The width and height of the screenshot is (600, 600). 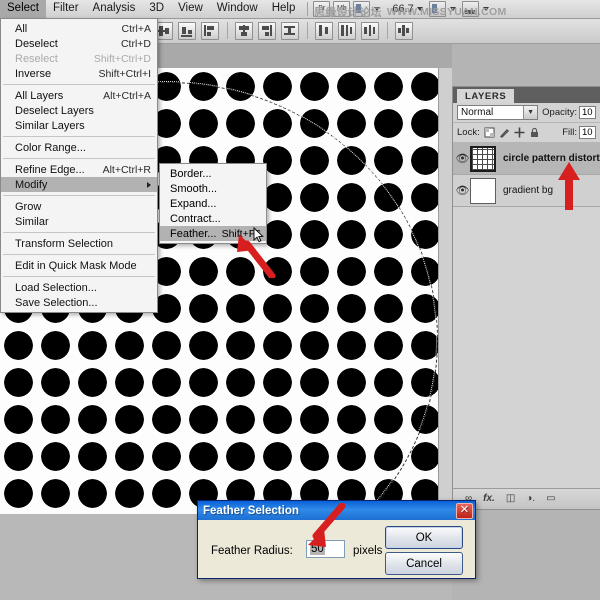 What do you see at coordinates (210, 30) in the screenshot?
I see `align-left-edges-icon` at bounding box center [210, 30].